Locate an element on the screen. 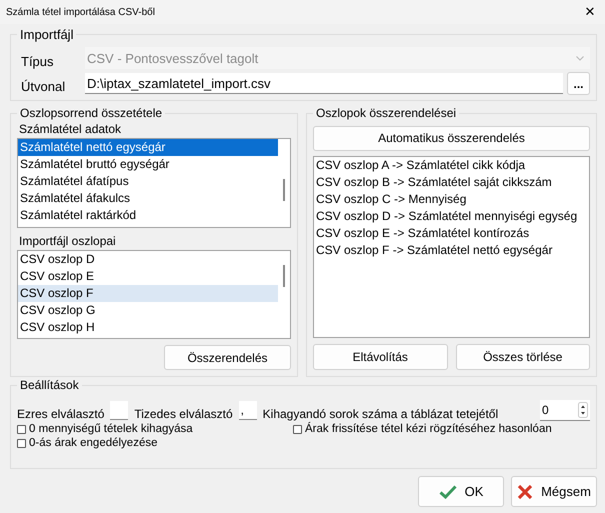 This screenshot has height=513, width=605. group-title: Oszlopok összerendelései is located at coordinates (386, 113).